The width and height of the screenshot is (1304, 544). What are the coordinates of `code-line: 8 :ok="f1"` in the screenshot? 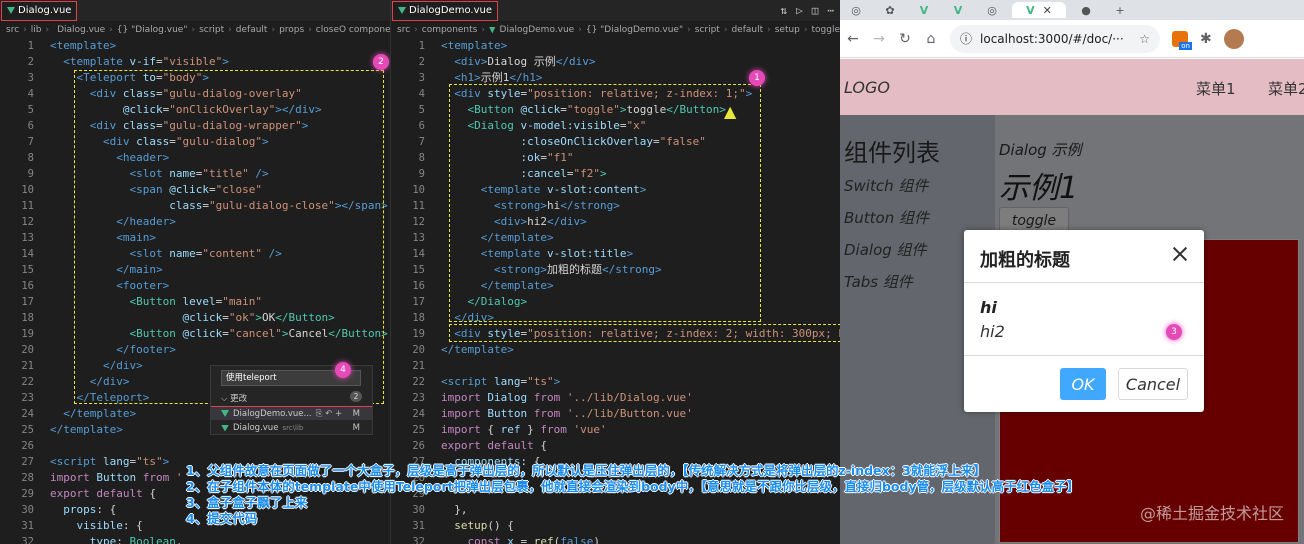 It's located at (615, 158).